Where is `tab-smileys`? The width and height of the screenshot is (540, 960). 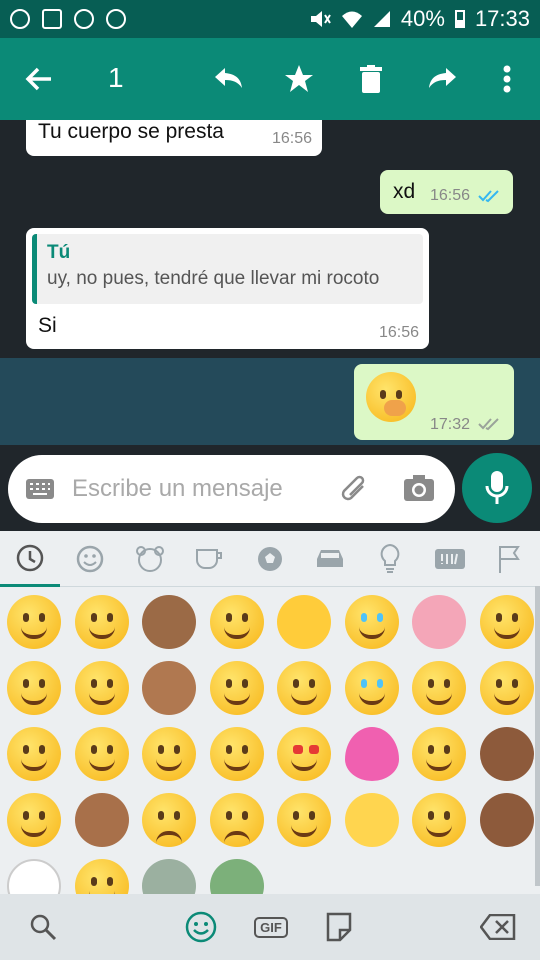 tab-smileys is located at coordinates (90, 559).